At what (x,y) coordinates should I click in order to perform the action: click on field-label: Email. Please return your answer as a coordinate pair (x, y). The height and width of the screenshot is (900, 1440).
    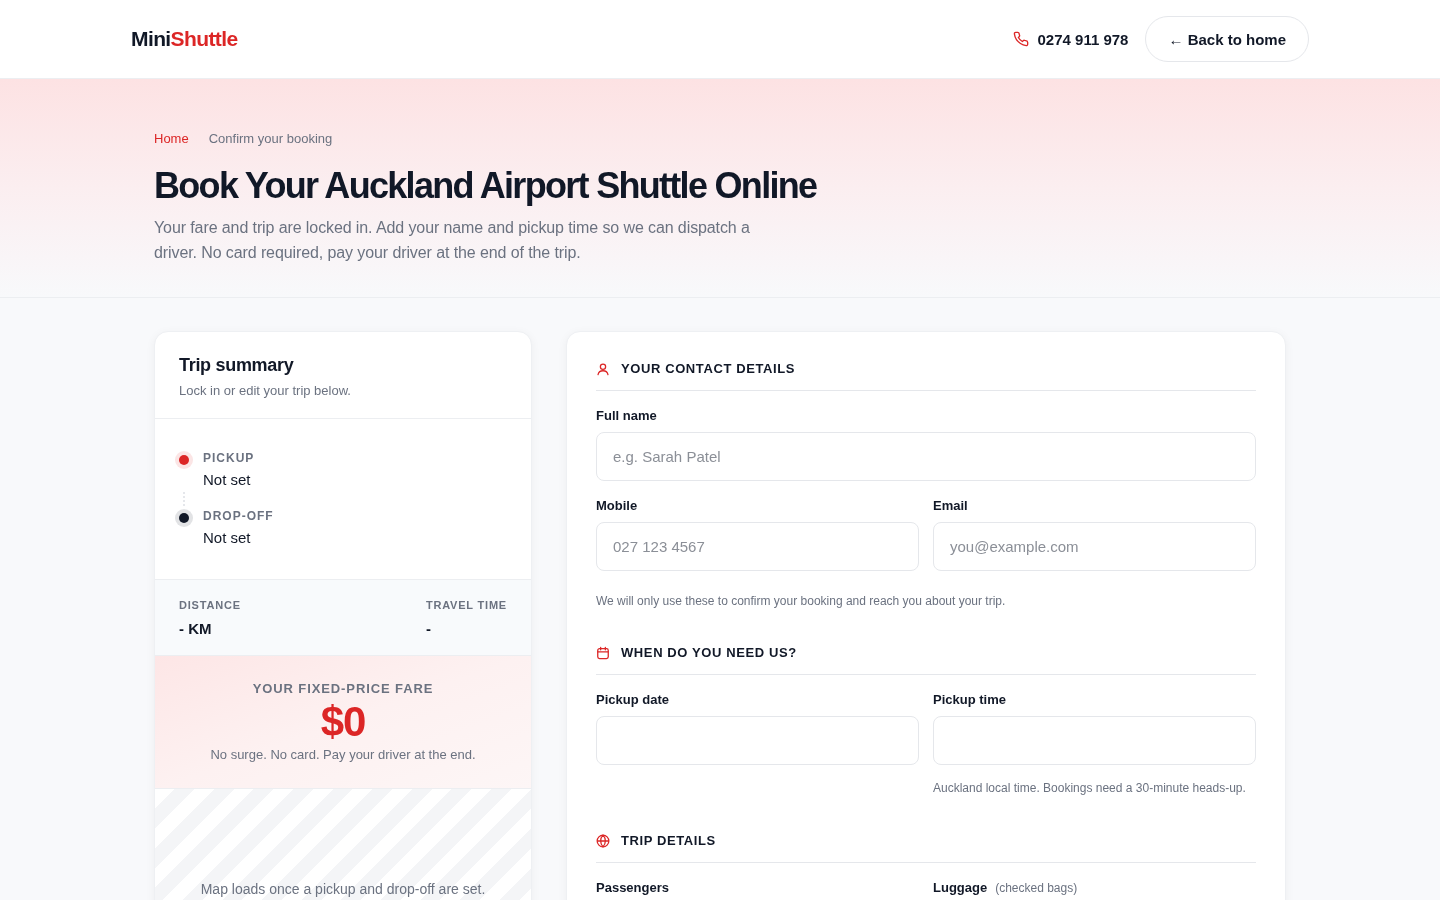
    Looking at the image, I should click on (950, 505).